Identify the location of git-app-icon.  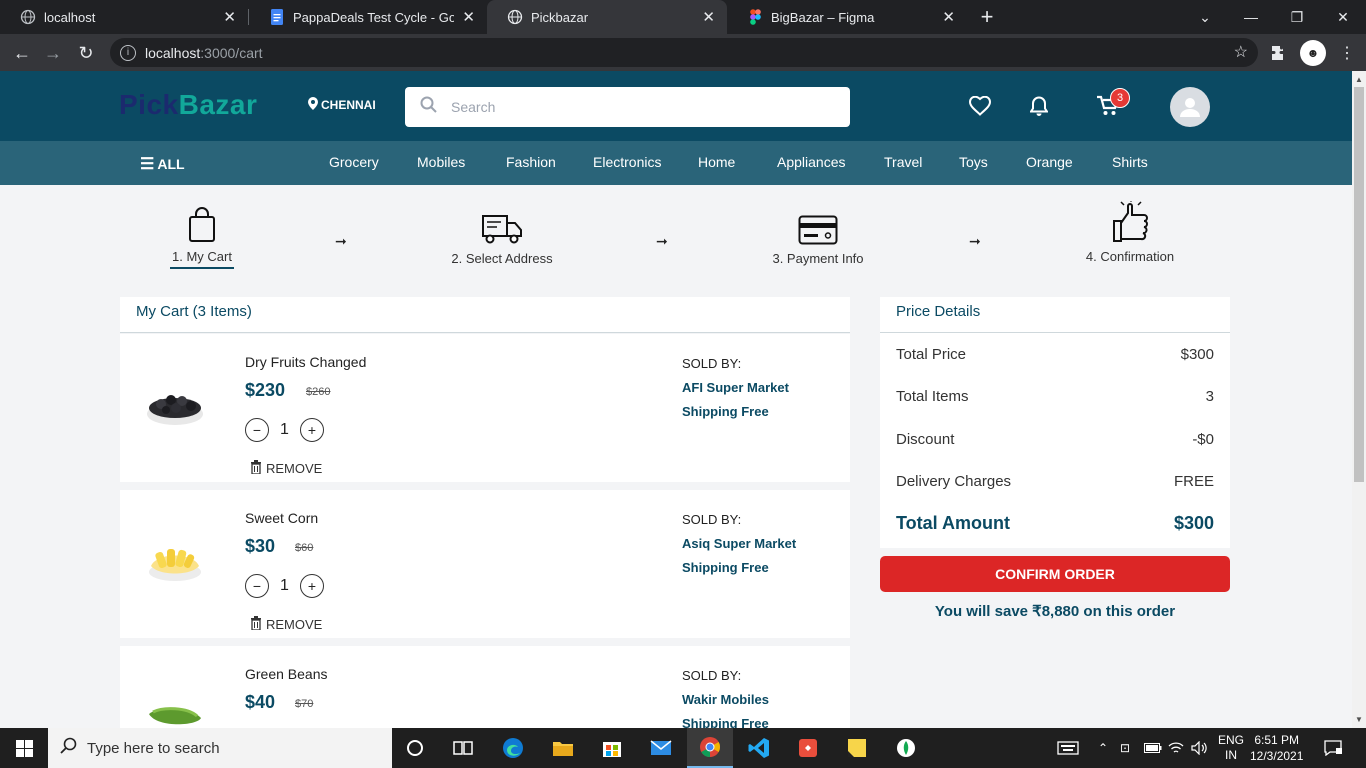
(808, 748).